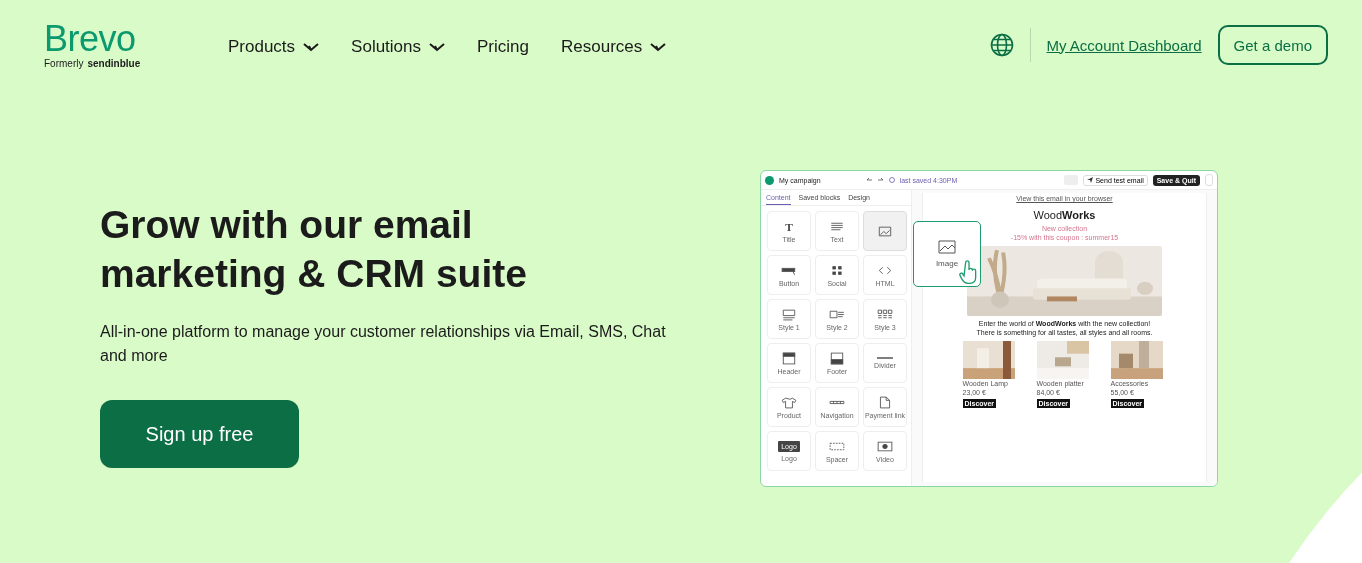  Describe the element at coordinates (199, 434) in the screenshot. I see `sign-up-button: Sign up free` at that location.